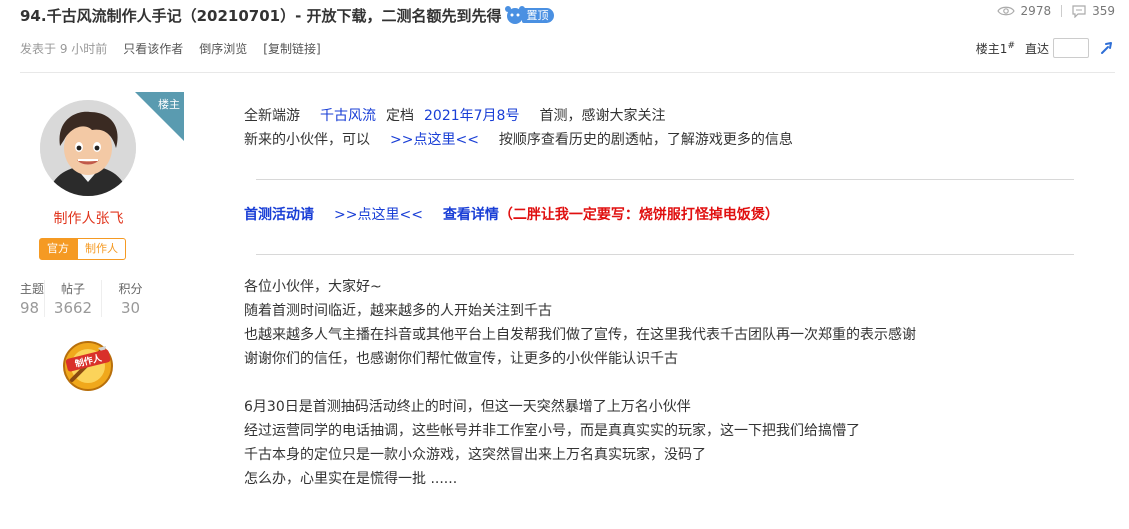 The image size is (1129, 529). Describe the element at coordinates (88, 364) in the screenshot. I see `producer-medal-icon: 制作人` at that location.